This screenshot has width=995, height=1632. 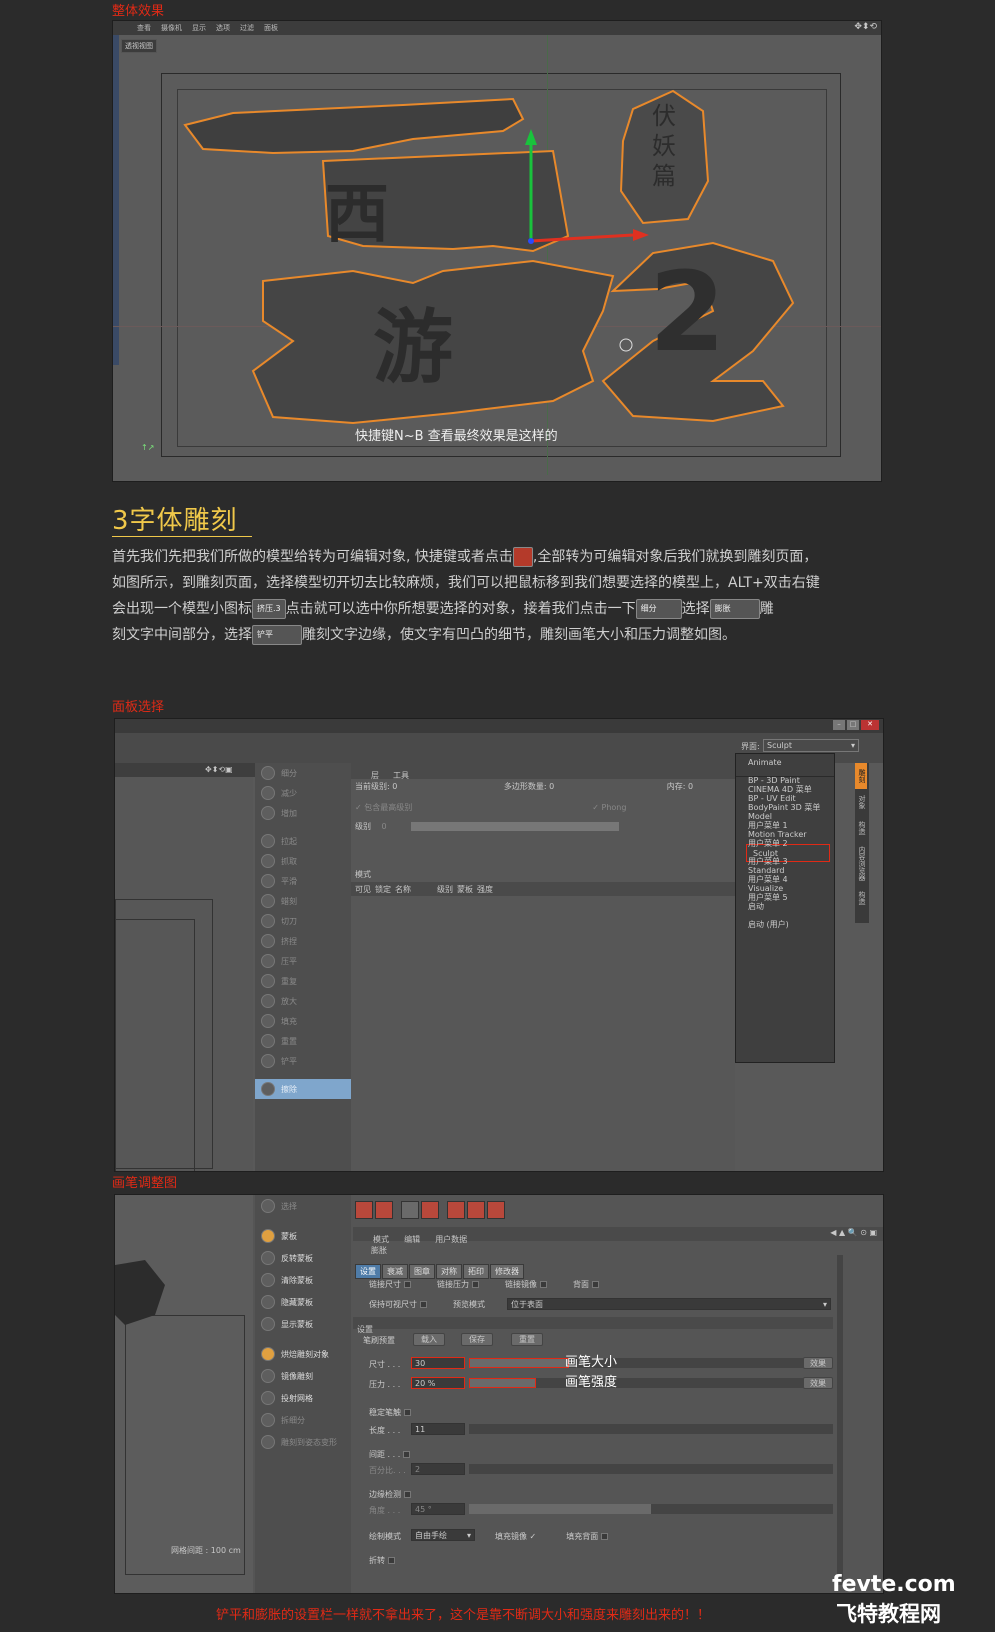 I want to click on sculpt-tool-item: 细分, so click(x=303, y=773).